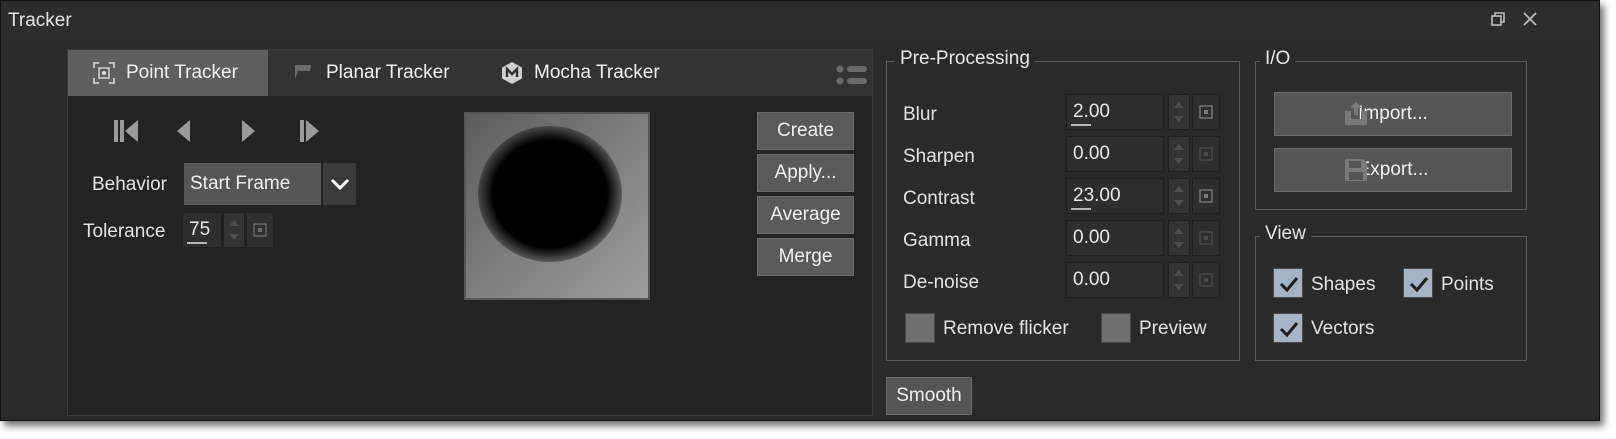 The image size is (1616, 439). What do you see at coordinates (929, 396) in the screenshot?
I see `smooth-button: Smooth` at bounding box center [929, 396].